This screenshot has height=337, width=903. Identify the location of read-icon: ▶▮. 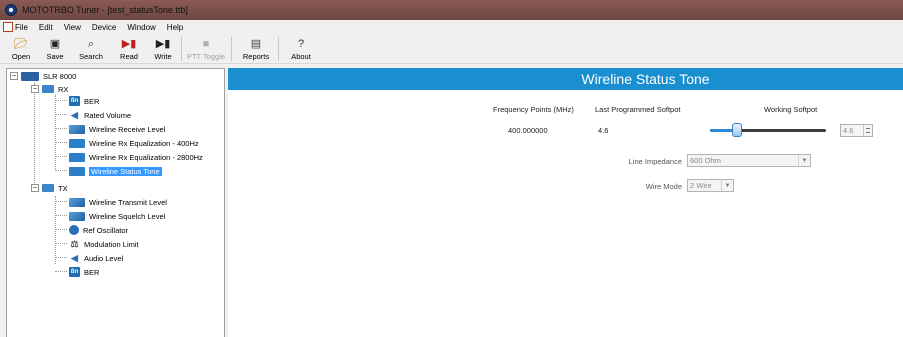
(129, 44).